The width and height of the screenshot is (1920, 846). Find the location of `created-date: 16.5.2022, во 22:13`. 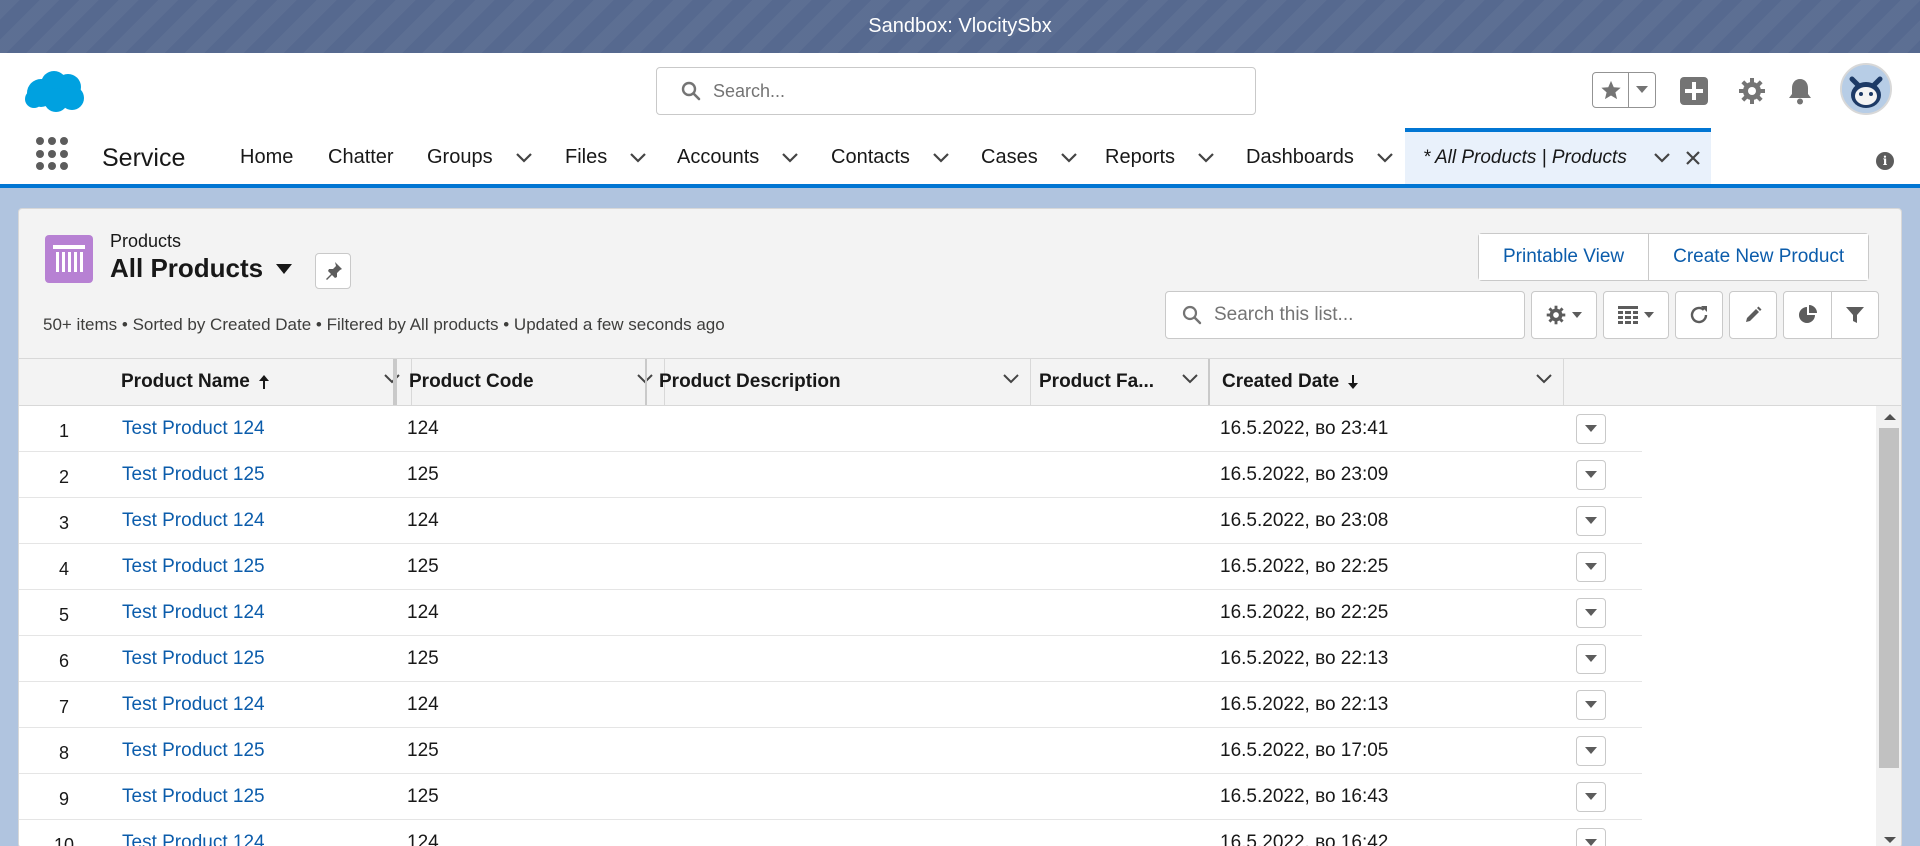

created-date: 16.5.2022, во 22:13 is located at coordinates (1304, 658).